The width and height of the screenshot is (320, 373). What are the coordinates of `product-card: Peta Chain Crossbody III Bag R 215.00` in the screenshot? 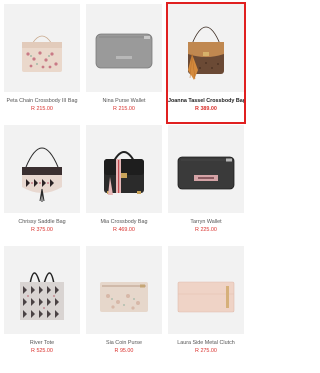 It's located at (42, 63).